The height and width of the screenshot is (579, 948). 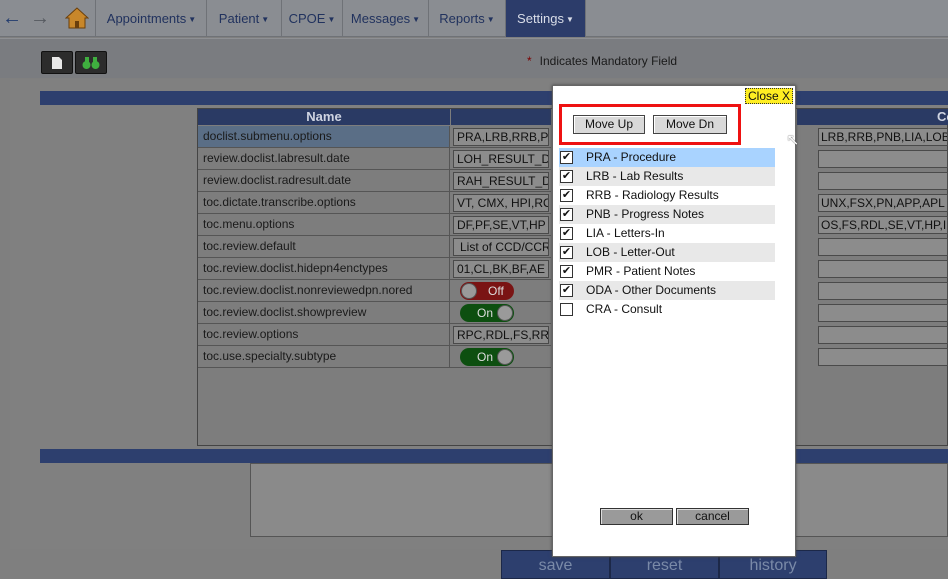 I want to click on row-name: toc.review.doclist.hidepn4enctypes, so click(x=324, y=268).